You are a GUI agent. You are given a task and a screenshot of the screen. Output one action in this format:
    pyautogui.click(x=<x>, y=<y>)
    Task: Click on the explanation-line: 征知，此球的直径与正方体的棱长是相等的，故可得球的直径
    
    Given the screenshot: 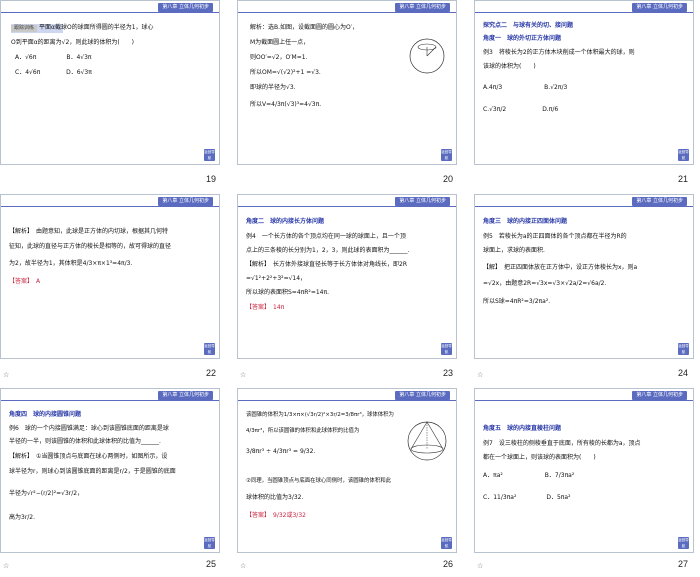 What is the action you would take?
    pyautogui.click(x=90, y=246)
    